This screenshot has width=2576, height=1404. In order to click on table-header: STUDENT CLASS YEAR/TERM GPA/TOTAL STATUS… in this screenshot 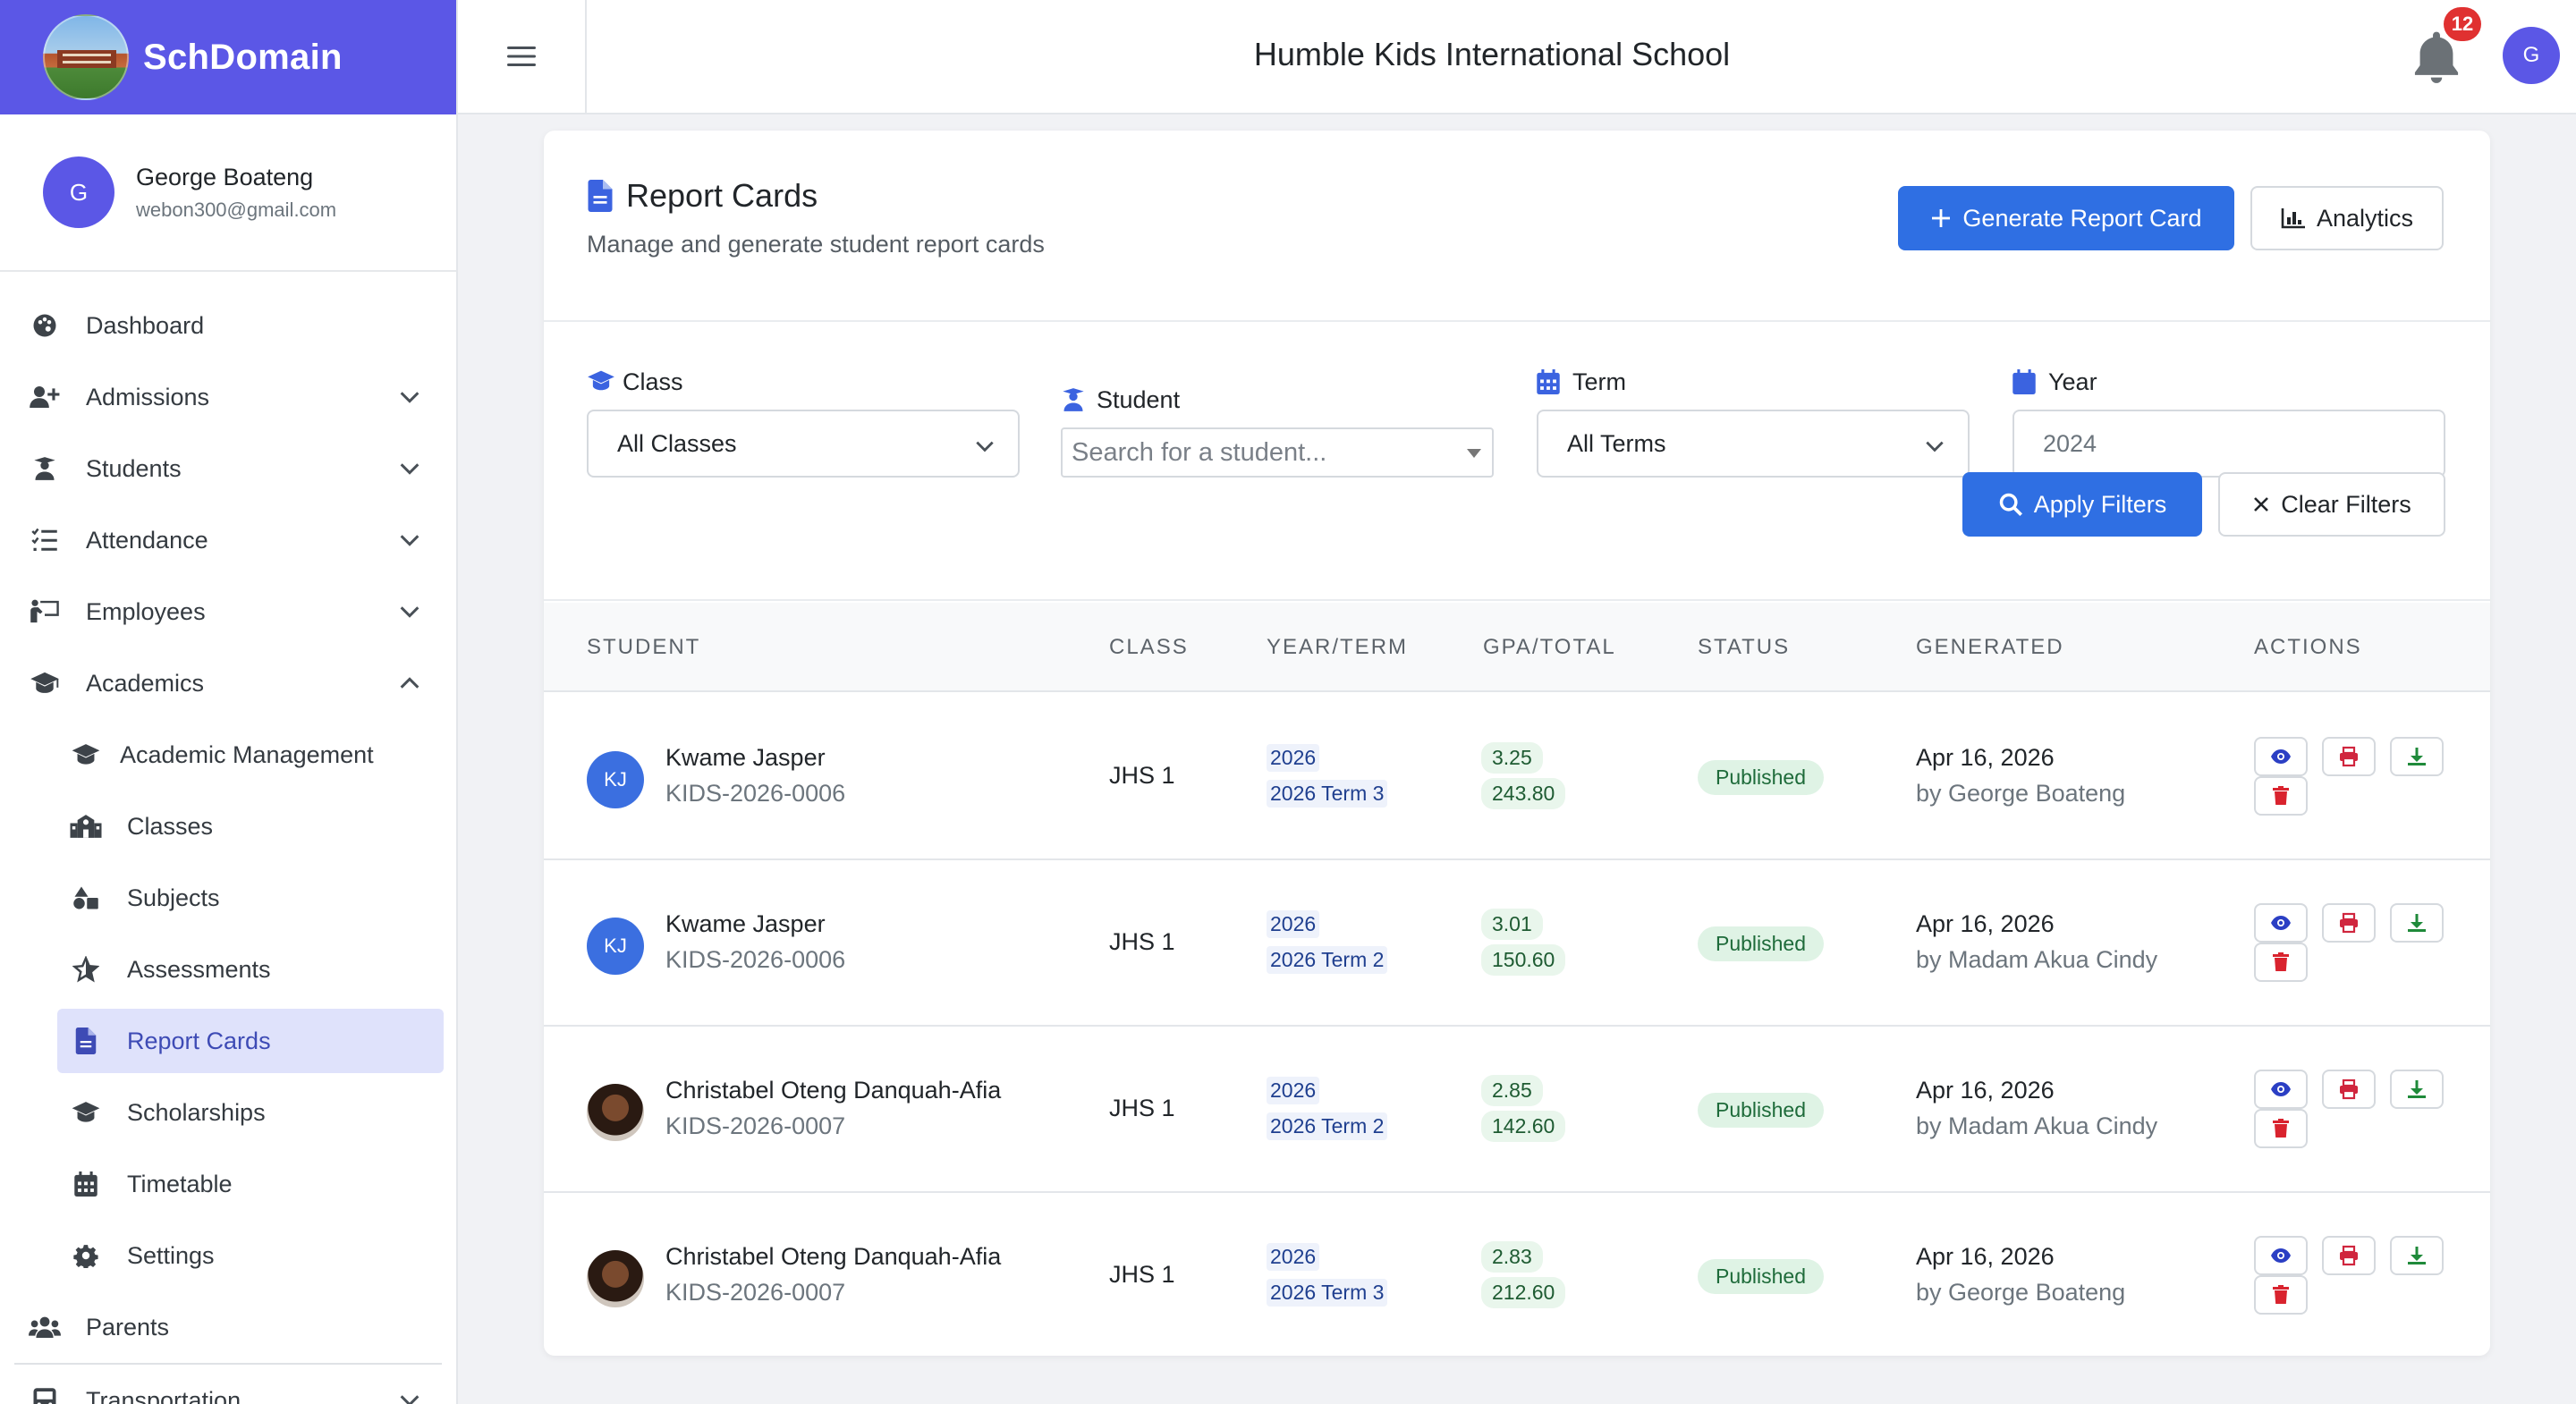, I will do `click(1517, 648)`.